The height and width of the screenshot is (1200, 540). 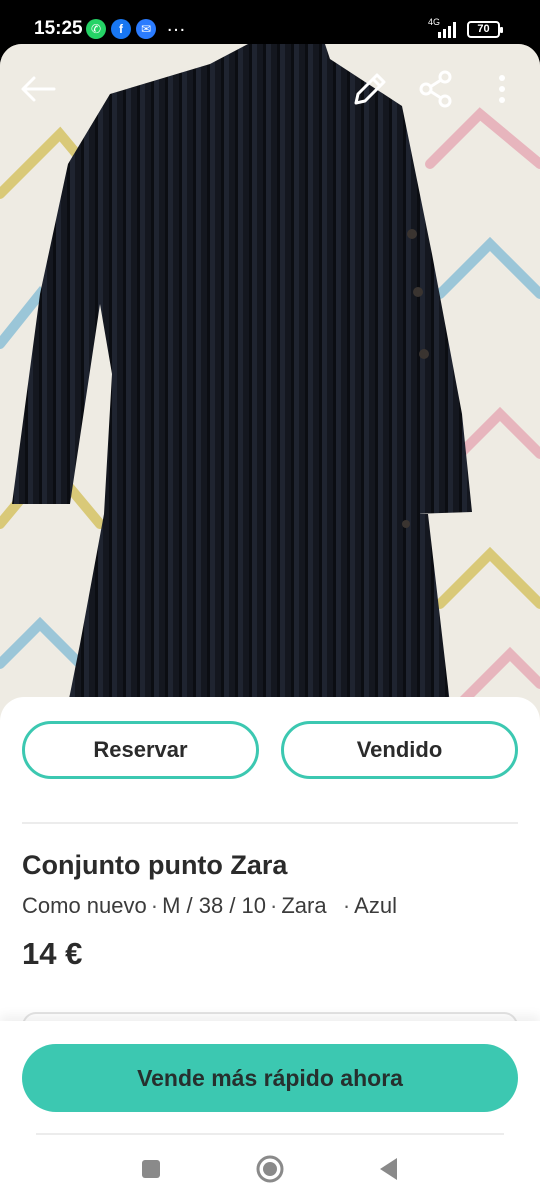 I want to click on battery-icon: 70, so click(x=485, y=29).